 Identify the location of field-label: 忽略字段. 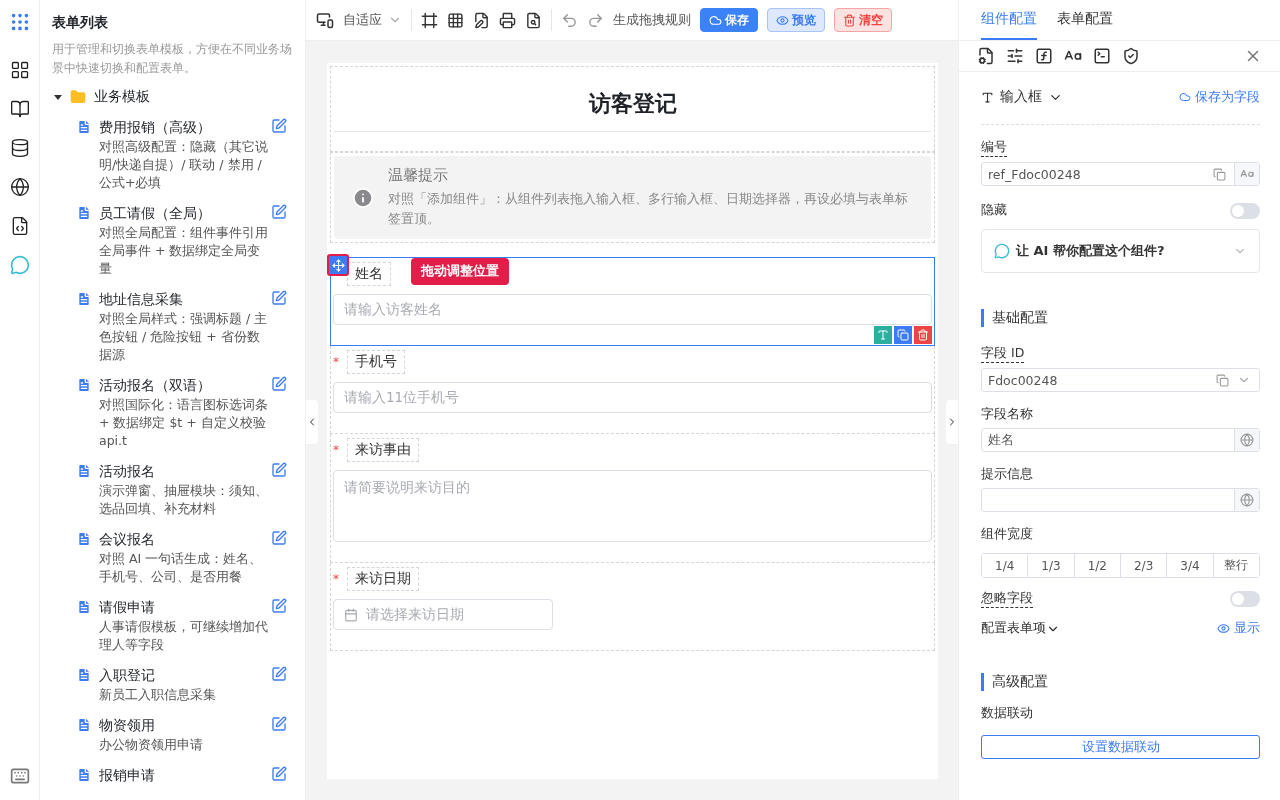
(1007, 599).